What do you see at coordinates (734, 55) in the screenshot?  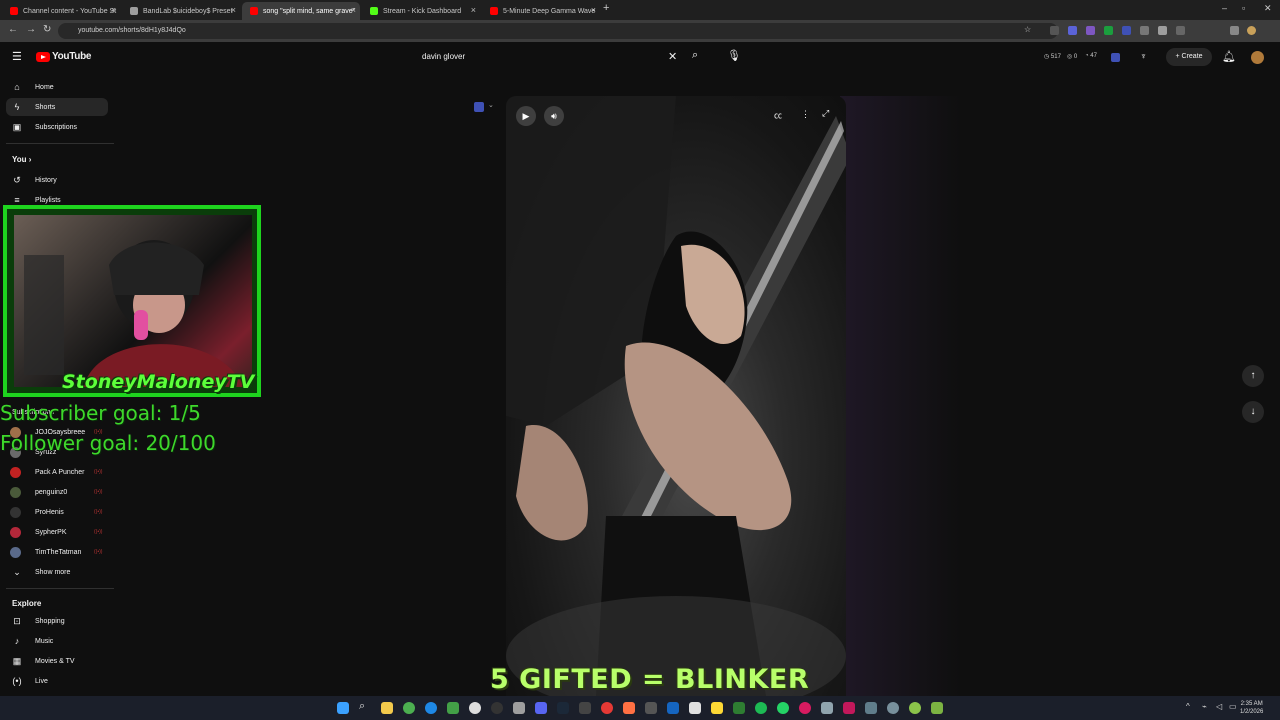 I see `microphone-icon: 🎙` at bounding box center [734, 55].